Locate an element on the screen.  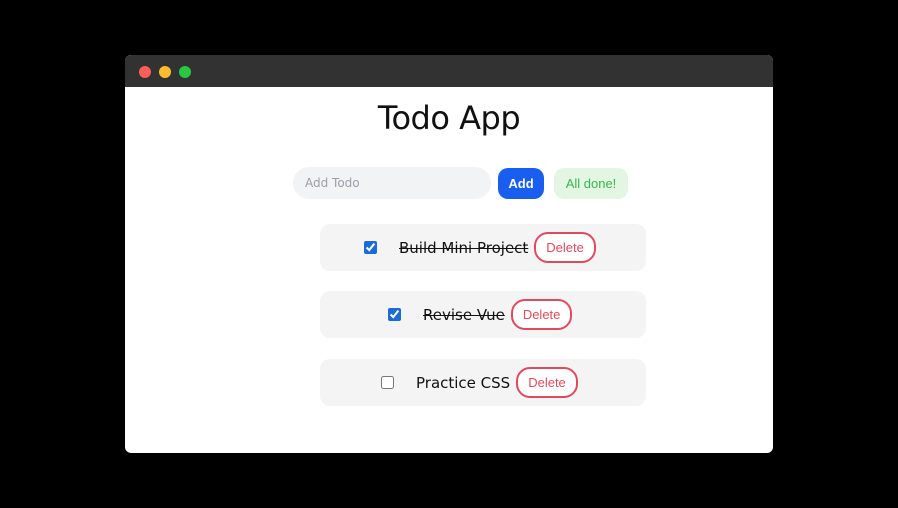
list-item: Revise Vue Delete is located at coordinates (483, 314).